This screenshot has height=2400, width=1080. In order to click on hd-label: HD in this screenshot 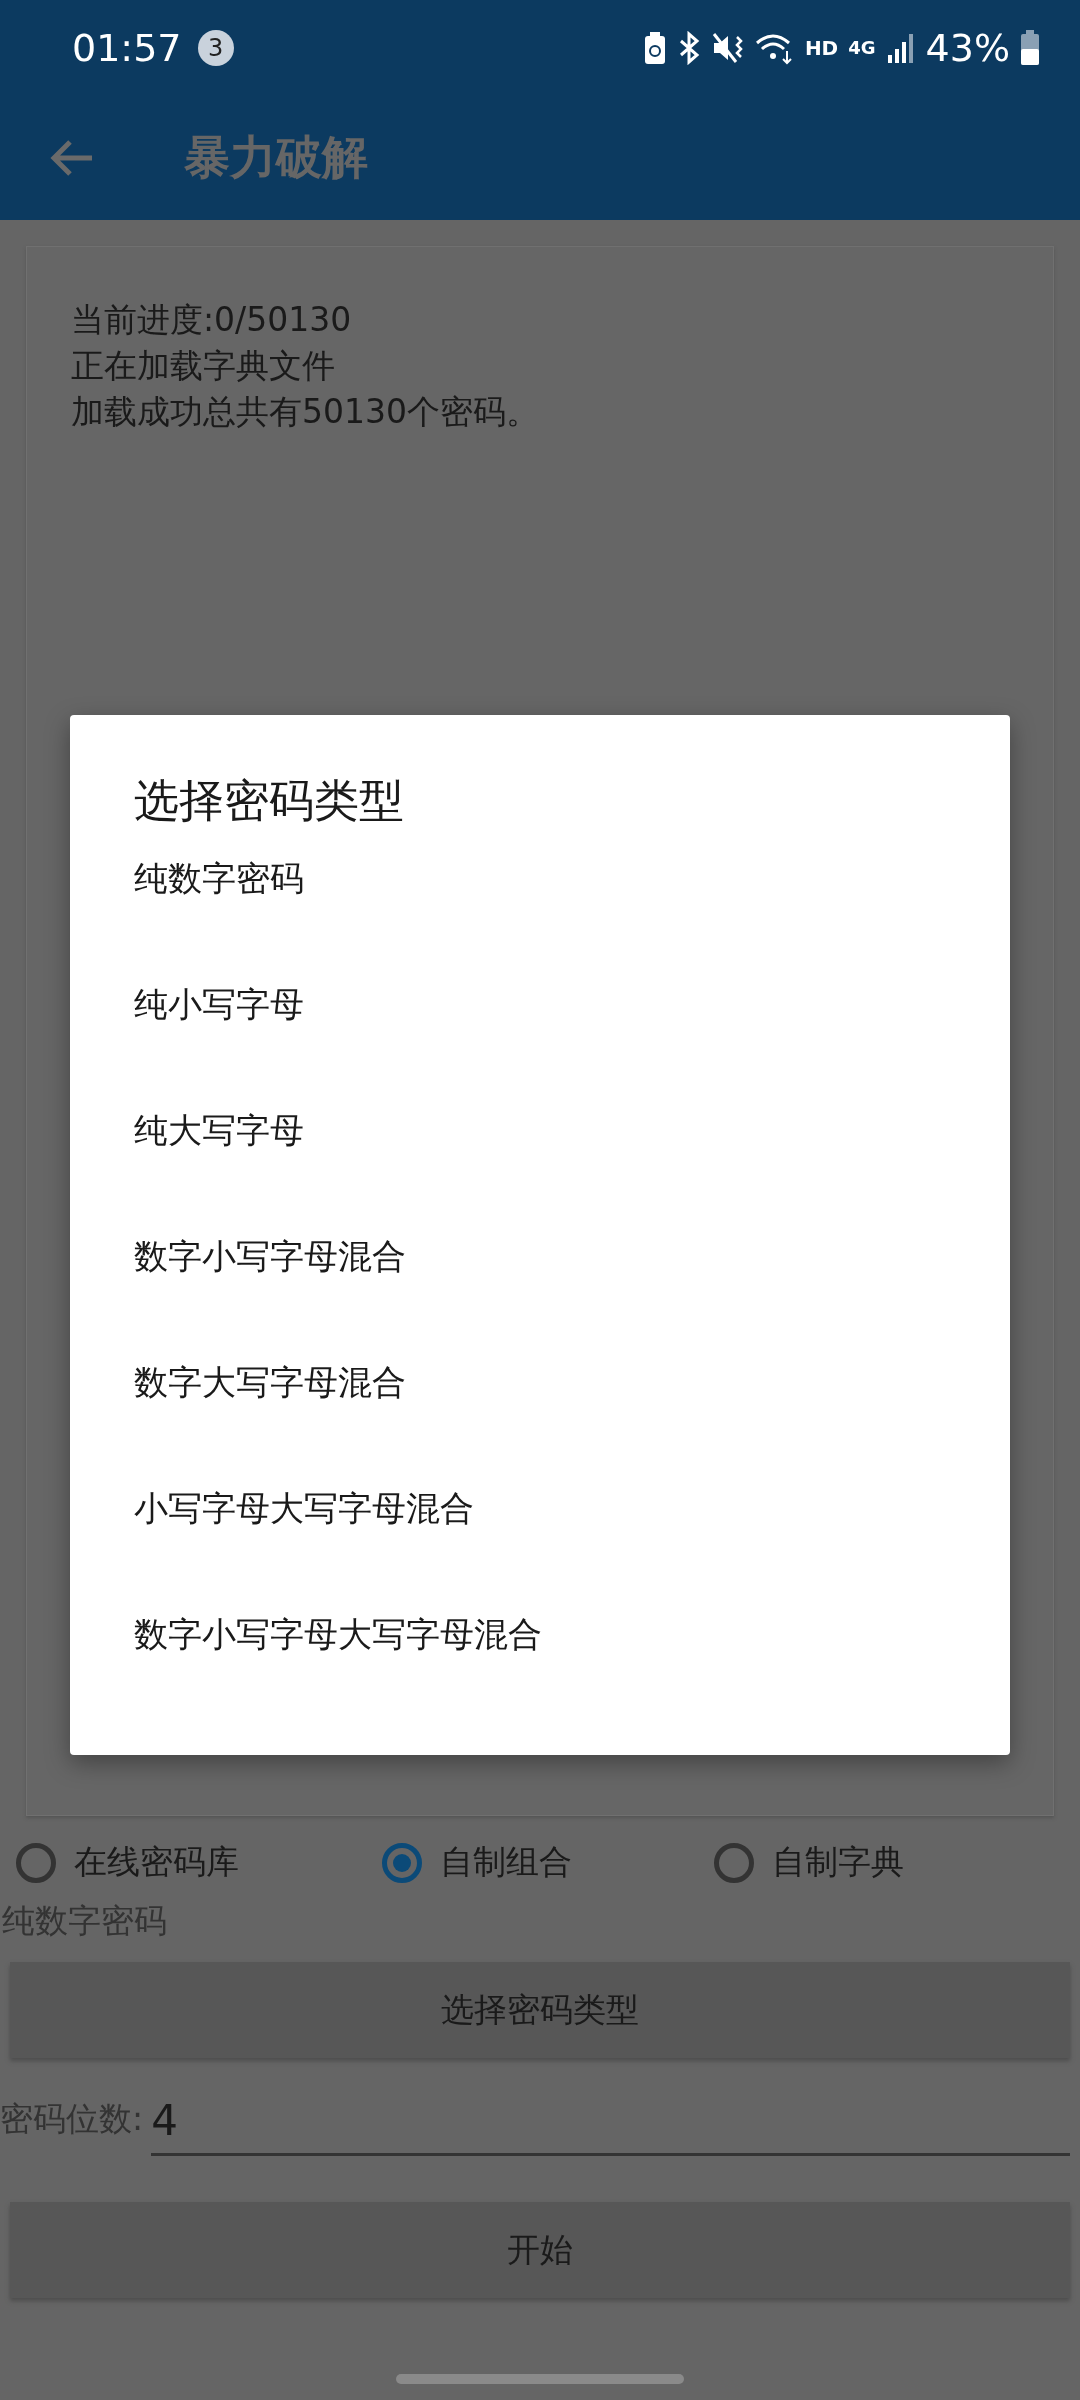, I will do `click(821, 47)`.